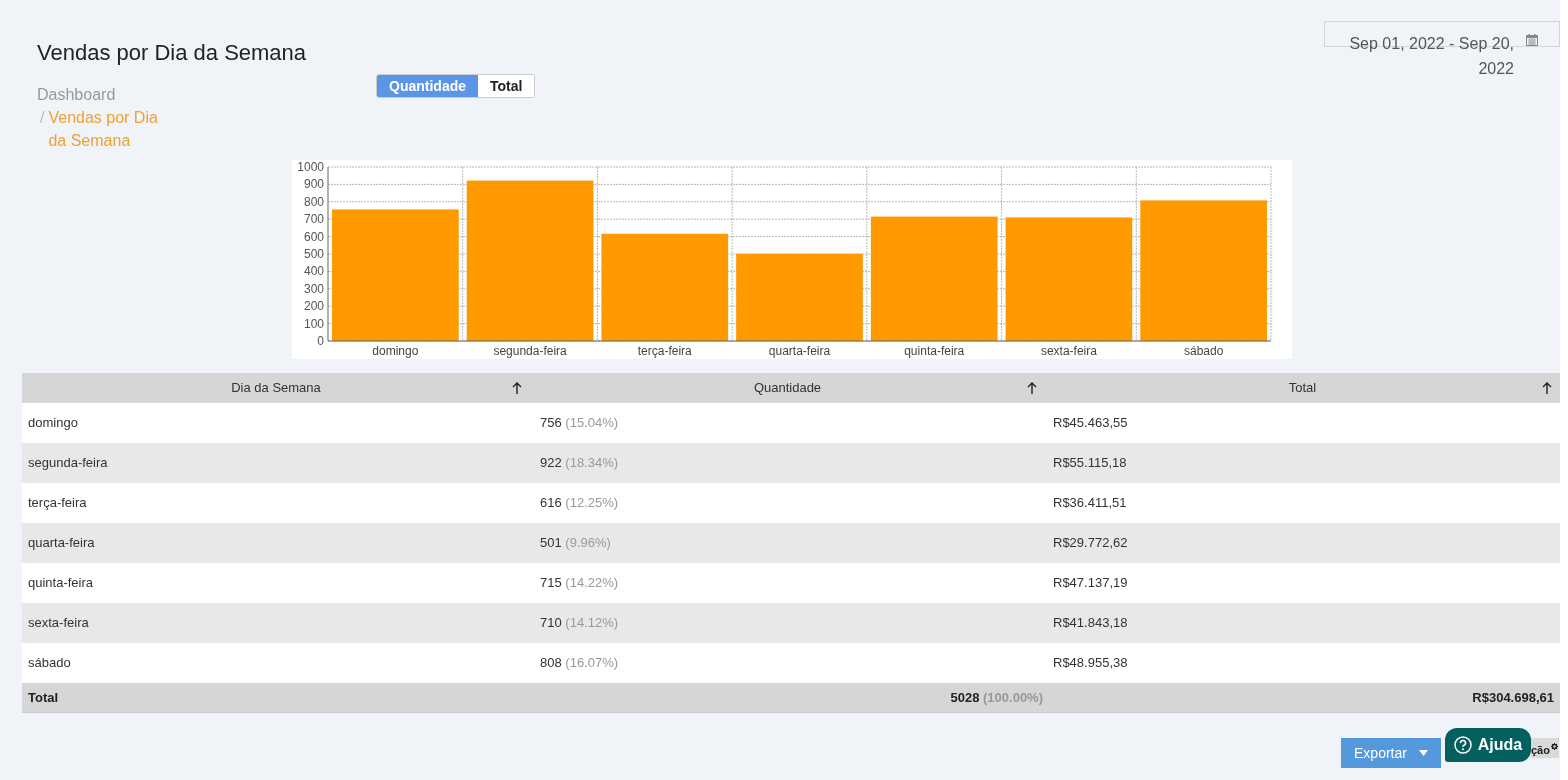  What do you see at coordinates (1090, 623) in the screenshot?
I see `table-cell: R$41.843,18` at bounding box center [1090, 623].